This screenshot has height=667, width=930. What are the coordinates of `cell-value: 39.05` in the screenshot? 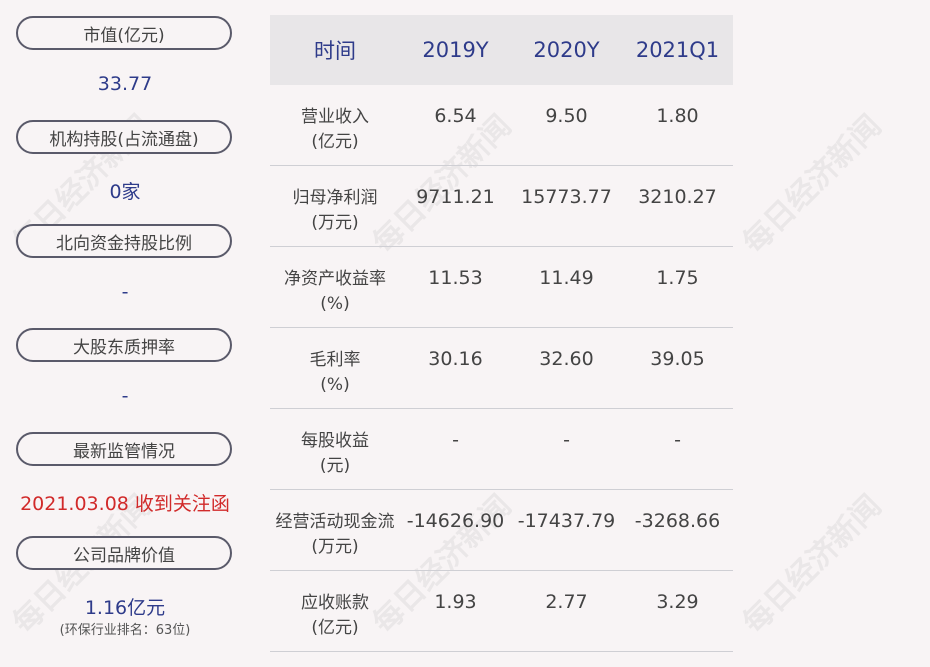 It's located at (677, 359).